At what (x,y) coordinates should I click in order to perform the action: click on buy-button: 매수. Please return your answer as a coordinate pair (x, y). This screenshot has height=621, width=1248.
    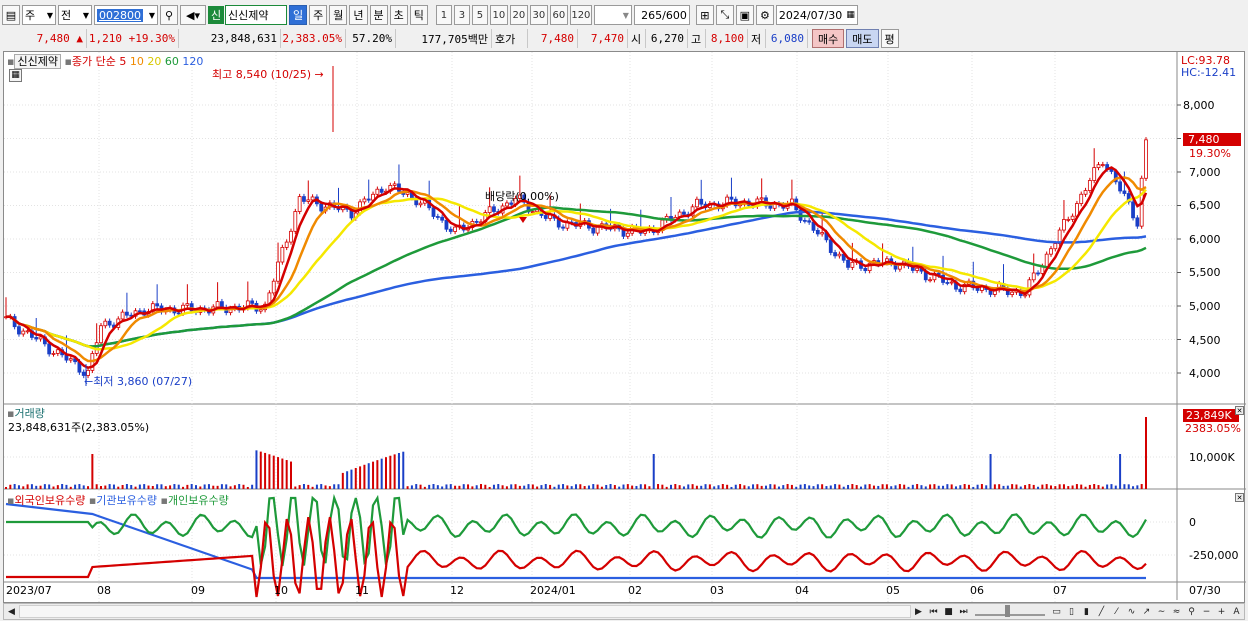
    Looking at the image, I should click on (828, 38).